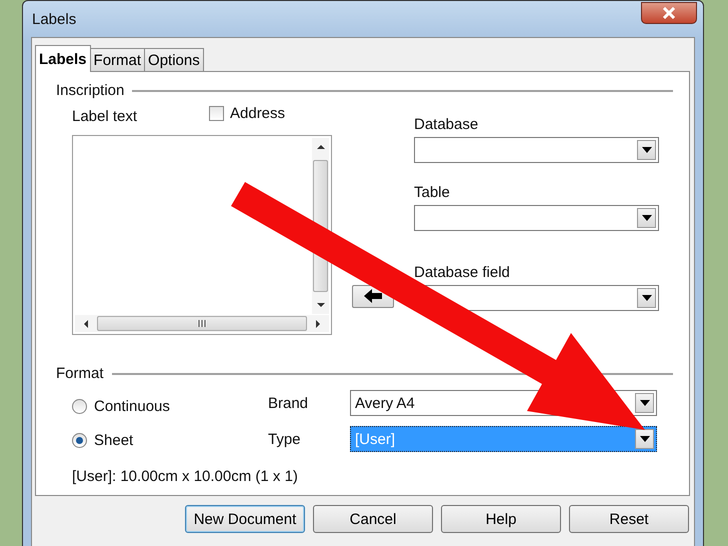 This screenshot has height=546, width=728. Describe the element at coordinates (373, 296) in the screenshot. I see `left-arrow-icon` at that location.